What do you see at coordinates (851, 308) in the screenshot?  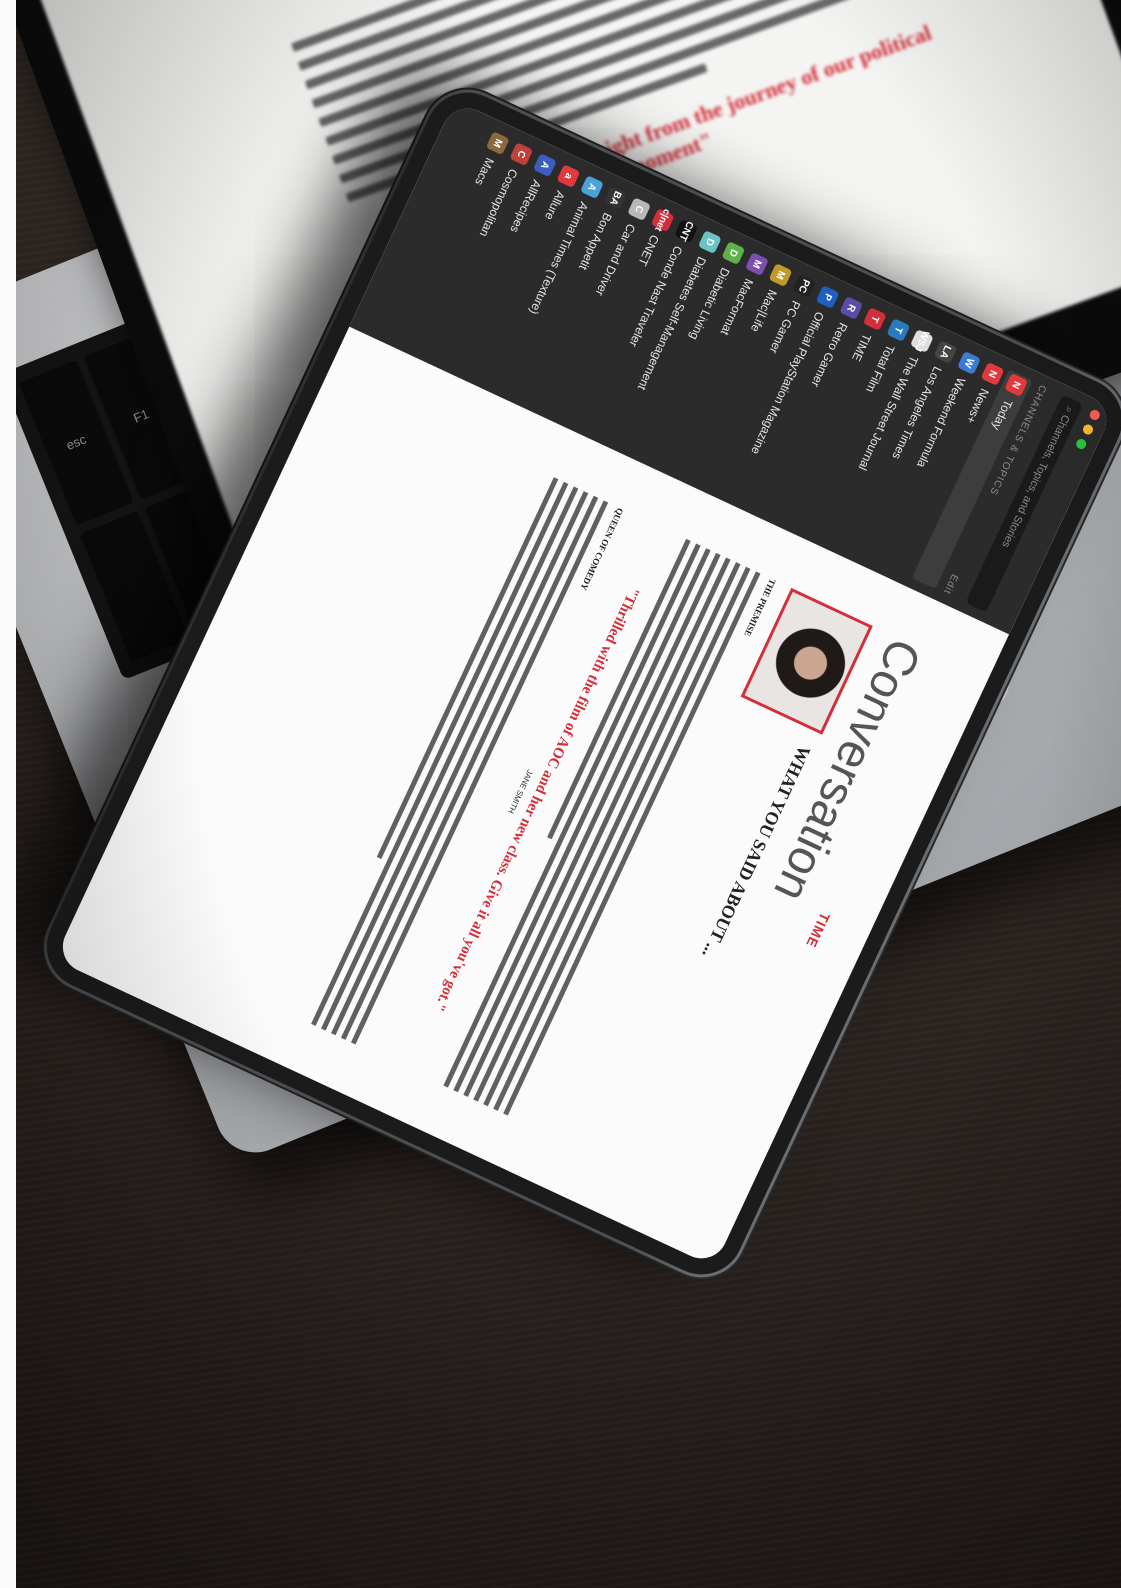 I see `channel-logo-icon: R` at bounding box center [851, 308].